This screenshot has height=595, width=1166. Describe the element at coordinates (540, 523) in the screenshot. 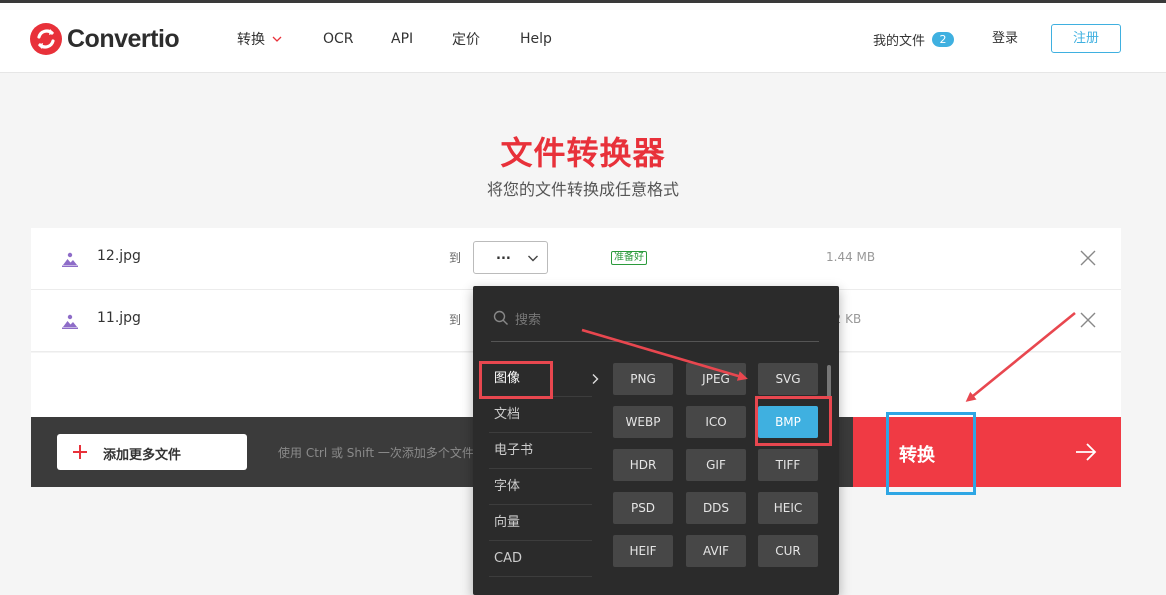

I see `category-vector: 向量` at that location.